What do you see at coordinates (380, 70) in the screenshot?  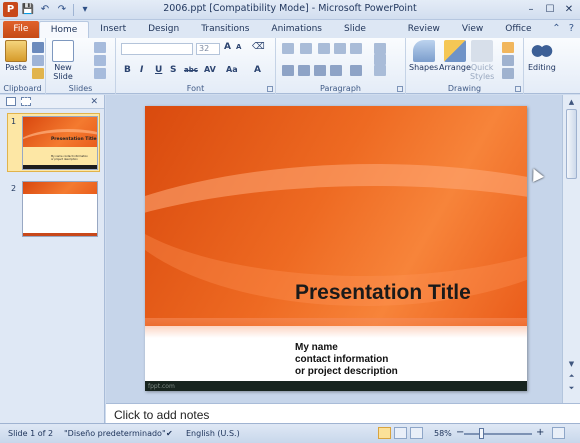 I see `smartart-icon` at bounding box center [380, 70].